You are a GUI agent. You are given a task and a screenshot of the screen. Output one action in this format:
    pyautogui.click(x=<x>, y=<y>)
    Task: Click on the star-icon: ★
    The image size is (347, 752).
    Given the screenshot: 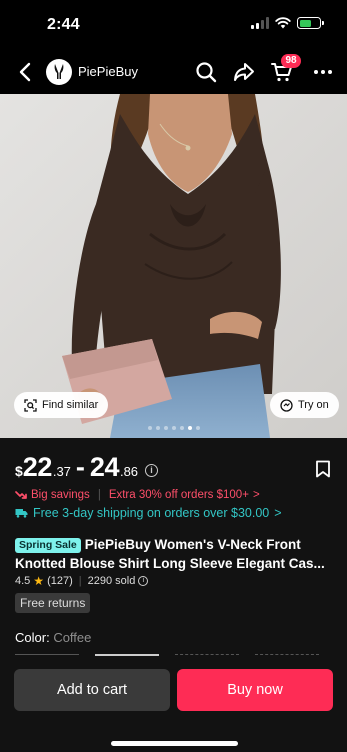 What is the action you would take?
    pyautogui.click(x=39, y=581)
    